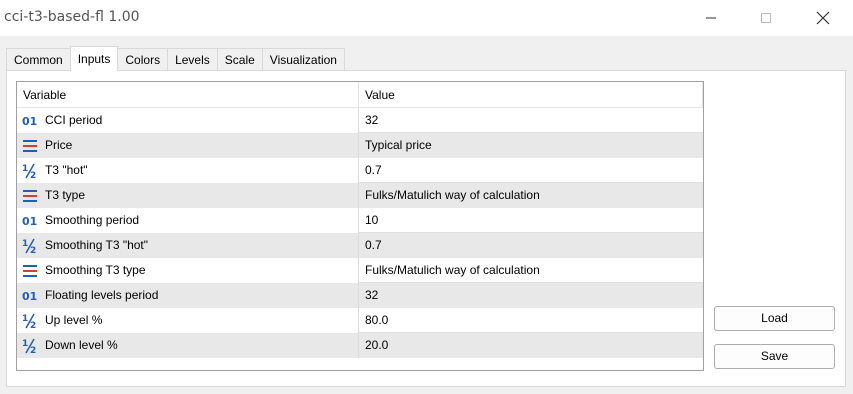 Image resolution: width=853 pixels, height=394 pixels. Describe the element at coordinates (97, 245) in the screenshot. I see `variable-name: Smoothing T3 "hot"` at that location.